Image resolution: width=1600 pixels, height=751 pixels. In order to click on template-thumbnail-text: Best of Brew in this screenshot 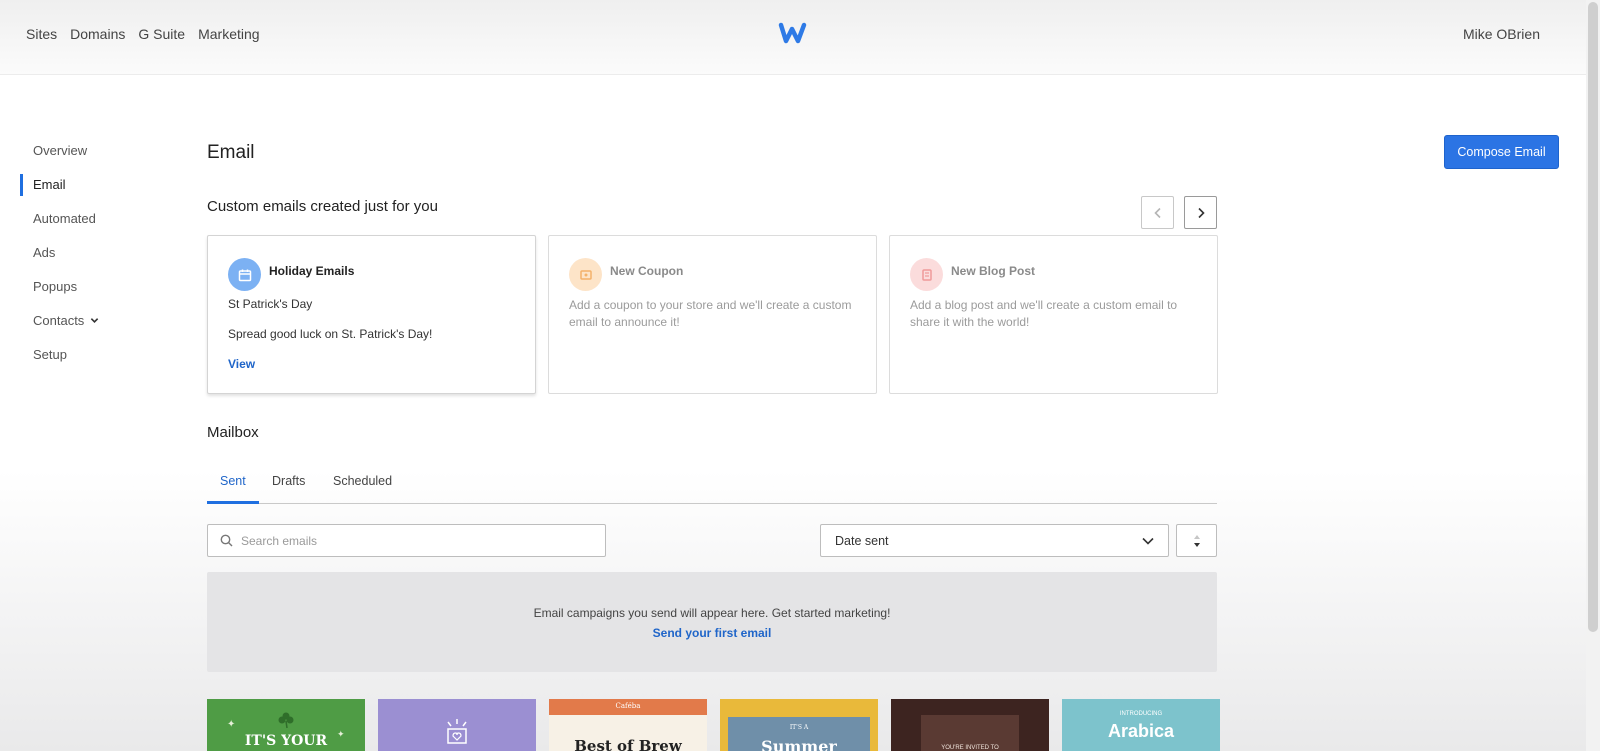, I will do `click(628, 744)`.